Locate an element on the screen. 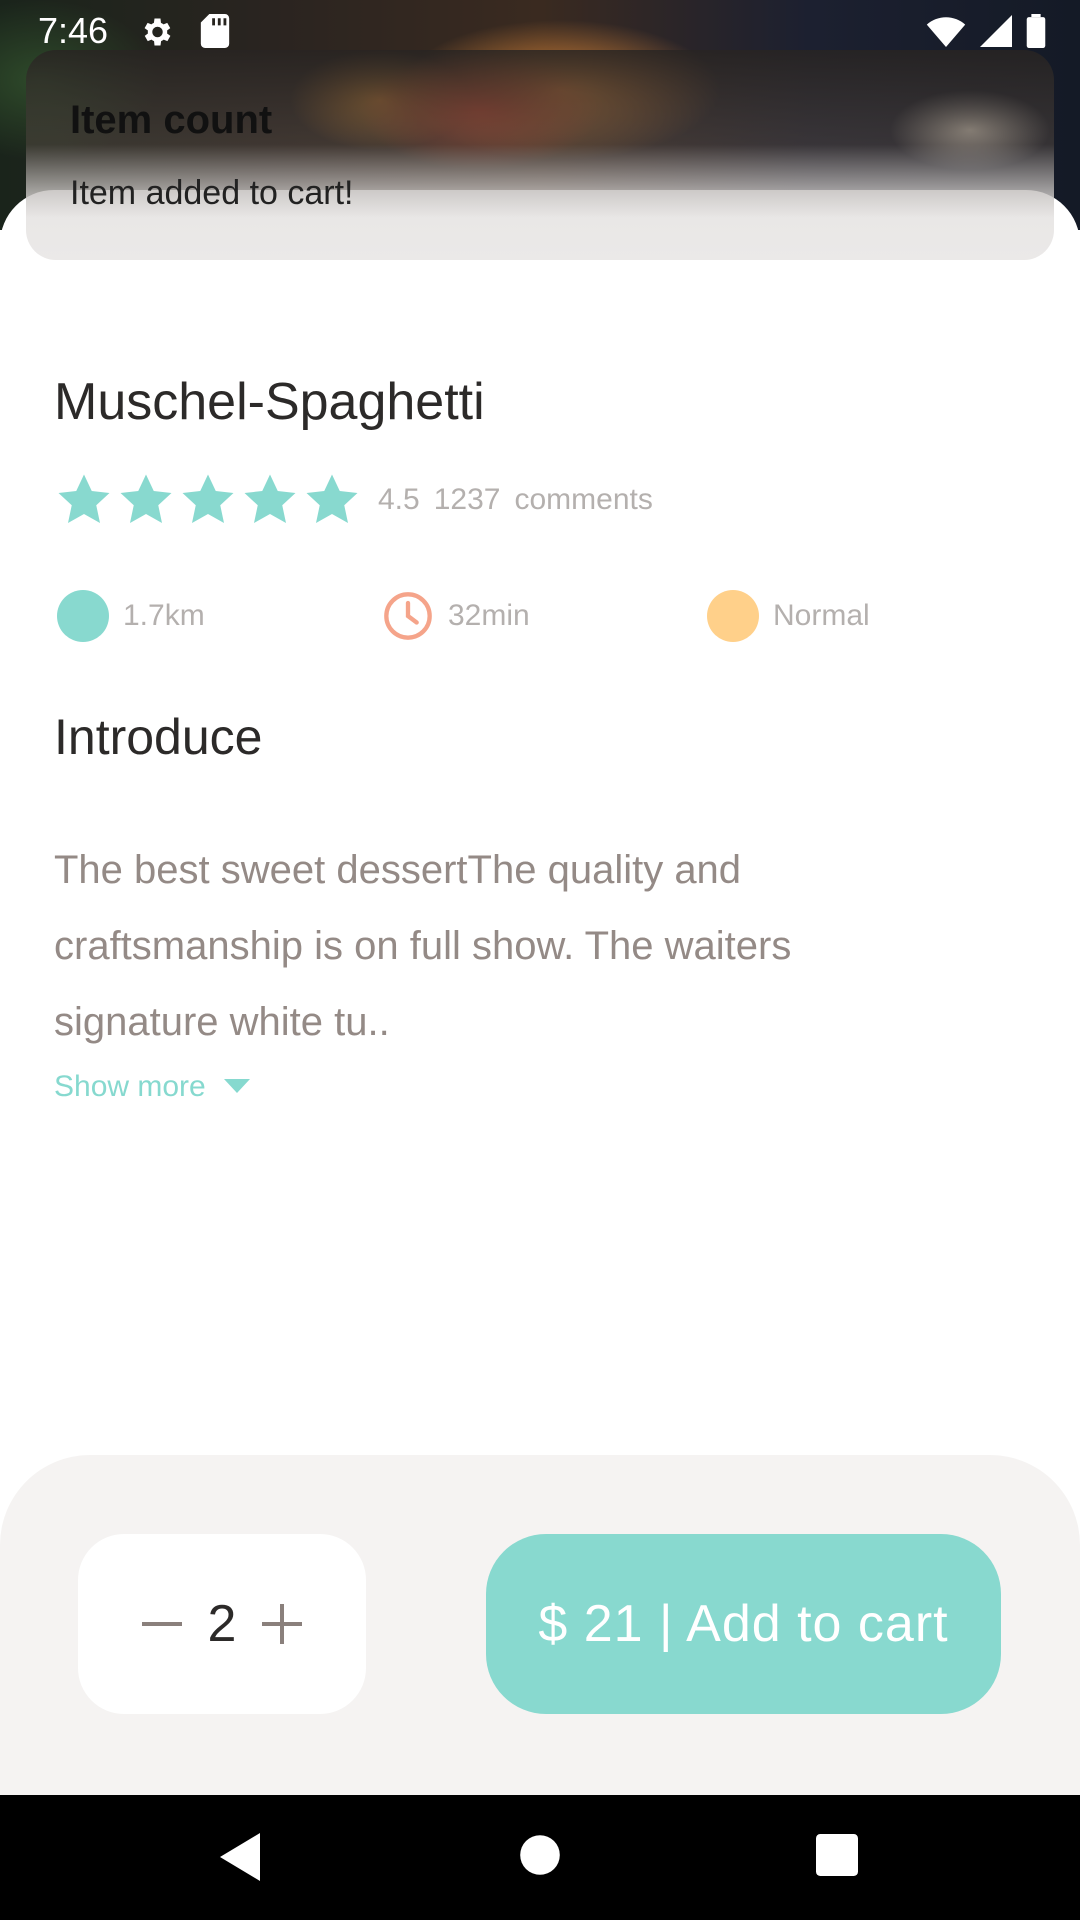 This screenshot has height=1920, width=1080. back-icon is located at coordinates (240, 1859).